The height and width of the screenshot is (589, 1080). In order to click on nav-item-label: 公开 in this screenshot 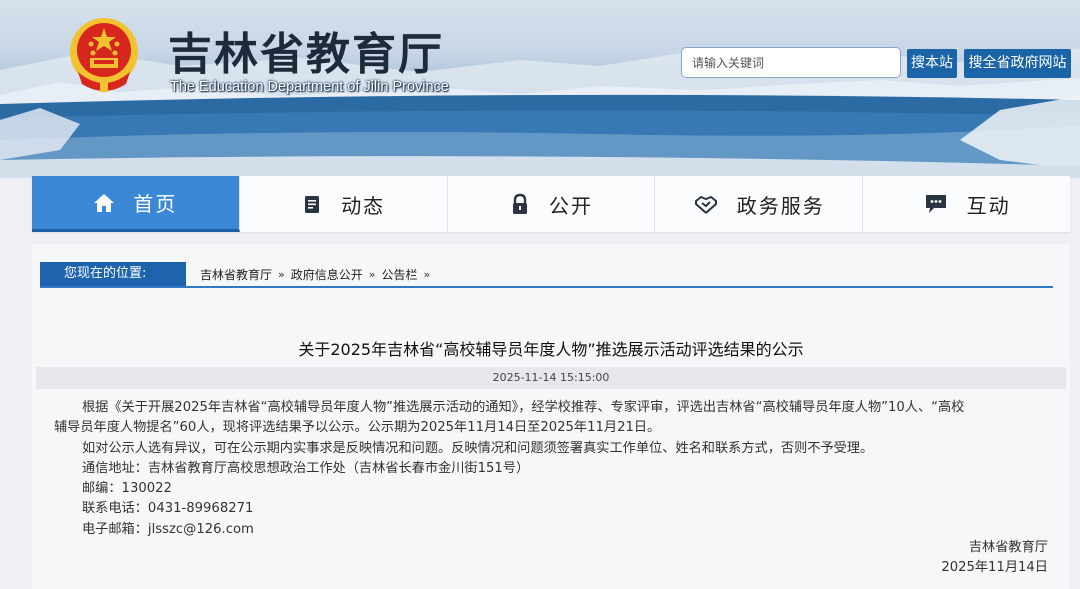, I will do `click(570, 205)`.